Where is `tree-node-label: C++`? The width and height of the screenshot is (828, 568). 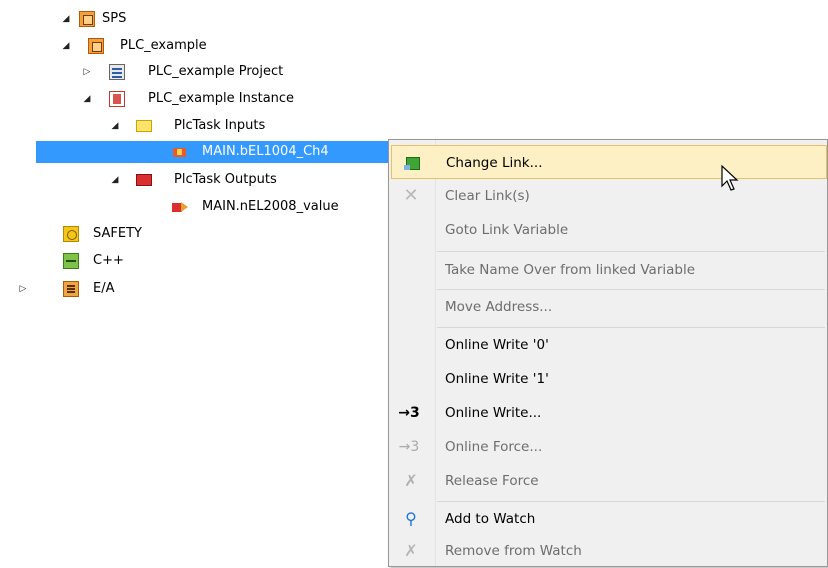 tree-node-label: C++ is located at coordinates (108, 260).